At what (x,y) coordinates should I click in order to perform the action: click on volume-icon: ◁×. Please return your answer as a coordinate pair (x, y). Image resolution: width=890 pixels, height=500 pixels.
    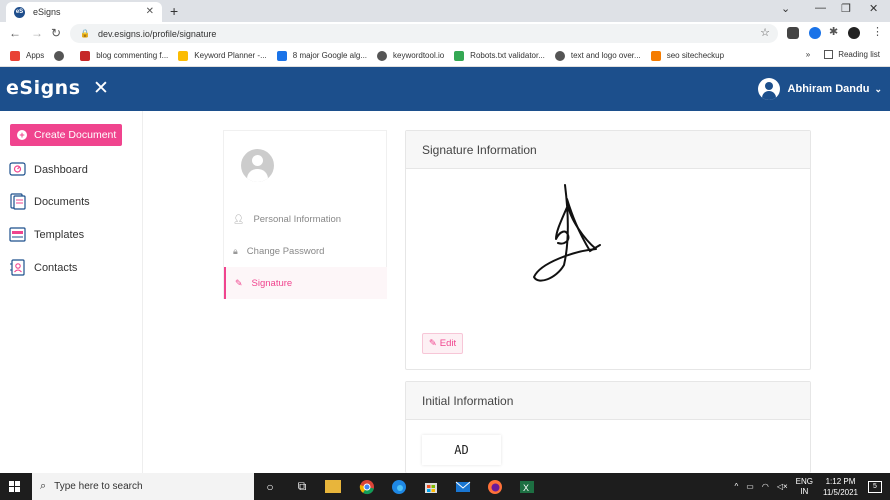
    Looking at the image, I should click on (782, 486).